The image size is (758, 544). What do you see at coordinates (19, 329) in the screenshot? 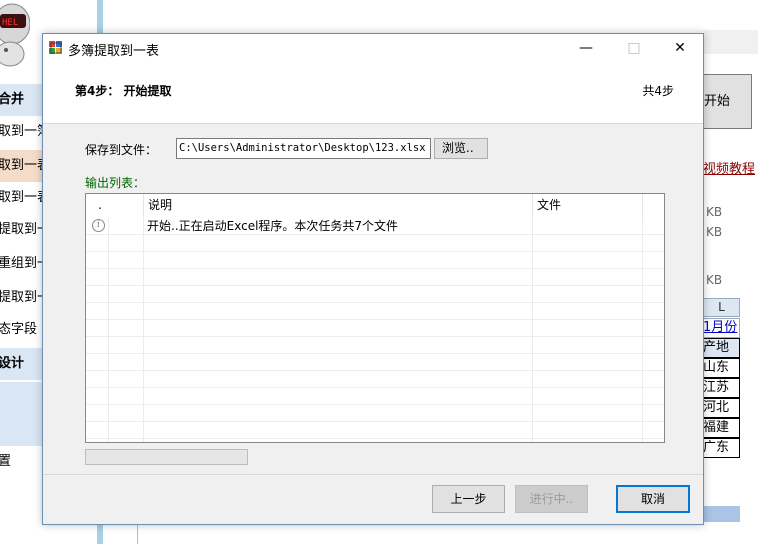
I see `sidebar-item-label: 态字段` at bounding box center [19, 329].